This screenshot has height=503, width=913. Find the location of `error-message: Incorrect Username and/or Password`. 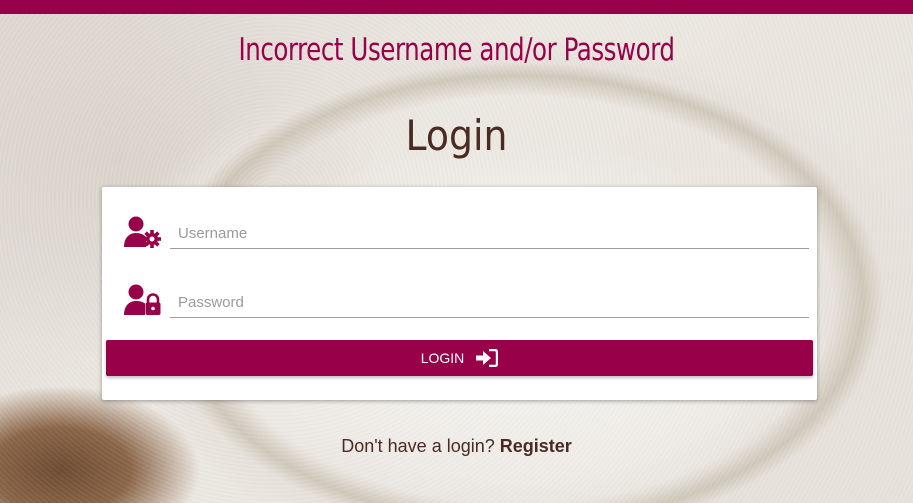

error-message: Incorrect Username and/or Password is located at coordinates (456, 50).